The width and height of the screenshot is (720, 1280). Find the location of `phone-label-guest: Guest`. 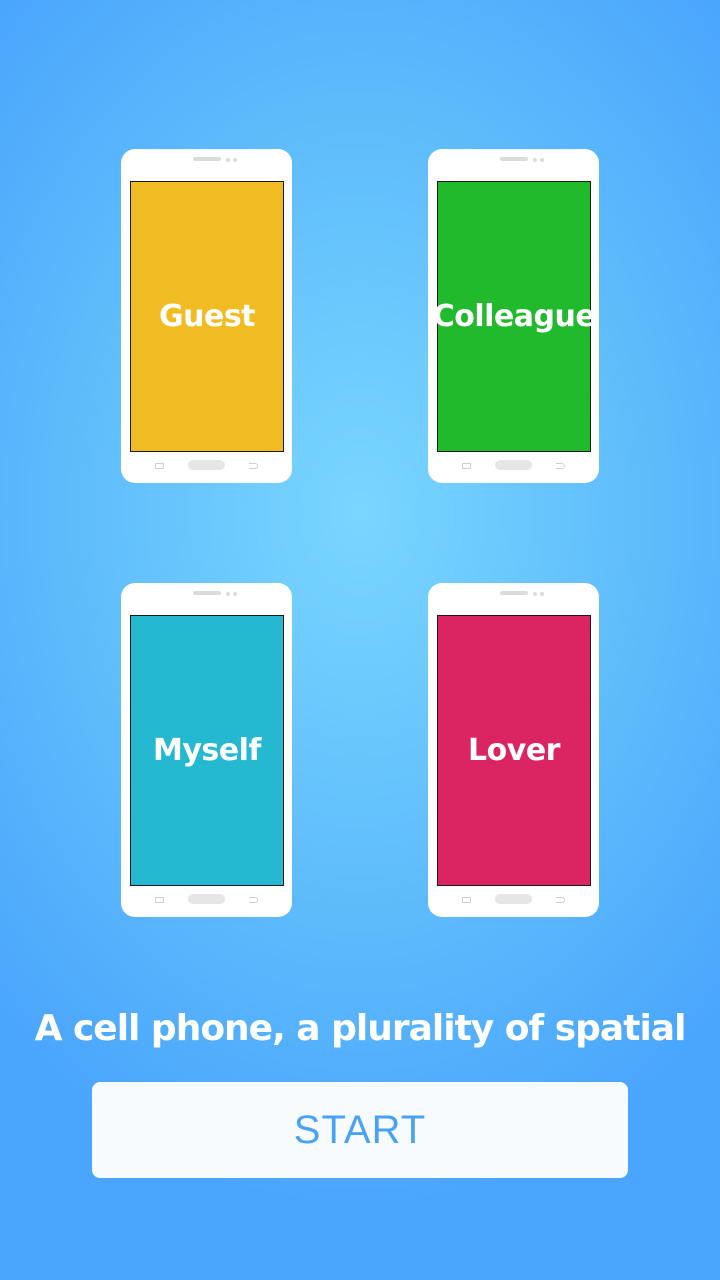

phone-label-guest: Guest is located at coordinates (207, 316).